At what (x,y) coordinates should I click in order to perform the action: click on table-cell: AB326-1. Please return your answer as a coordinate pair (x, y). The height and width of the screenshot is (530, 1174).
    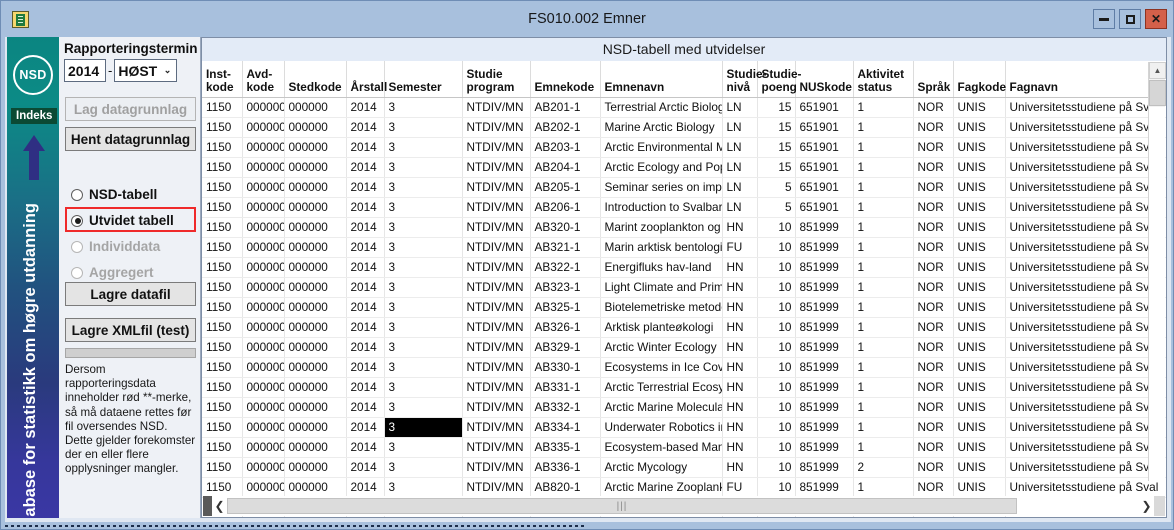
    Looking at the image, I should click on (565, 327).